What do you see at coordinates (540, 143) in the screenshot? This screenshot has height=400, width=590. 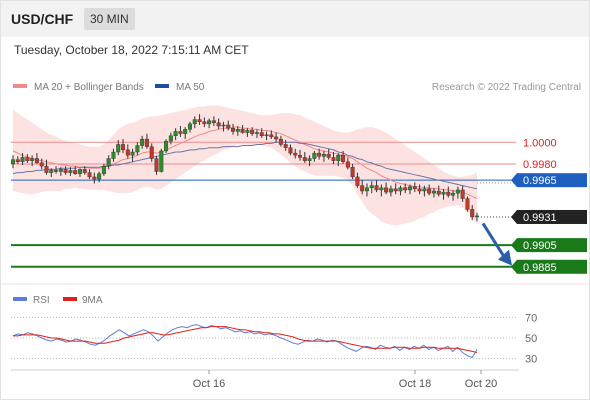 I see `level-1-0000-label: 1.0000` at bounding box center [540, 143].